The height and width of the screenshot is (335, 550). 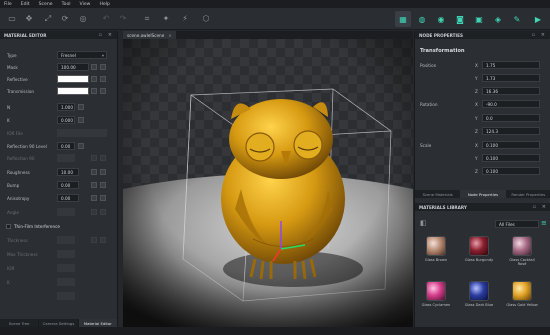 What do you see at coordinates (522, 299) in the screenshot?
I see `material-item: Glass Gold Yellow` at bounding box center [522, 299].